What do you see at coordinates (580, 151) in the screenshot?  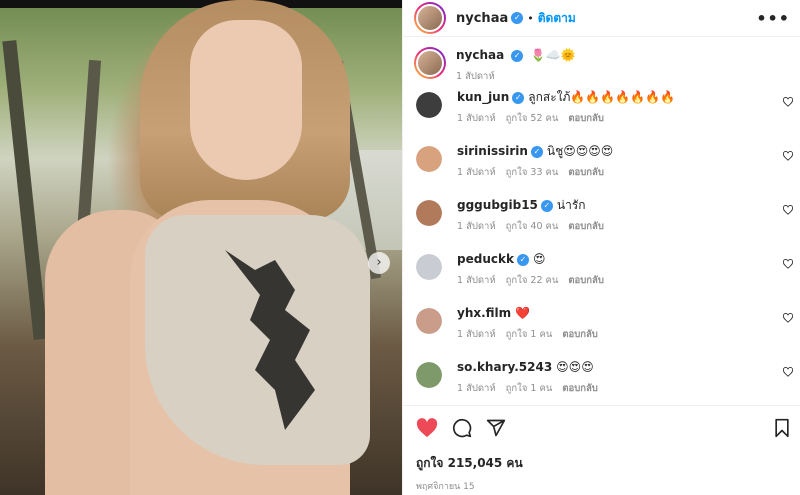 I see `comment-text: นิชู😍😍😍😍` at bounding box center [580, 151].